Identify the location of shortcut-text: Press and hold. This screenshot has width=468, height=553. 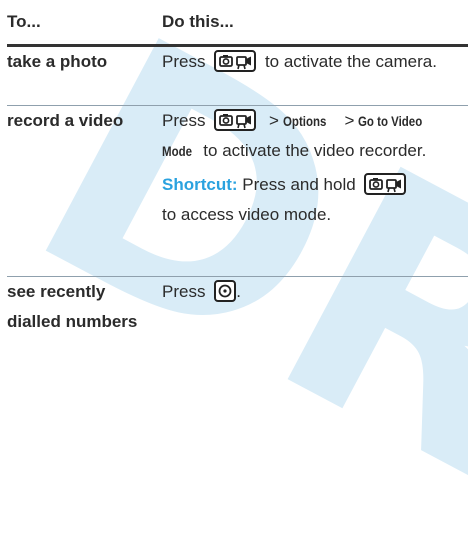
(299, 184).